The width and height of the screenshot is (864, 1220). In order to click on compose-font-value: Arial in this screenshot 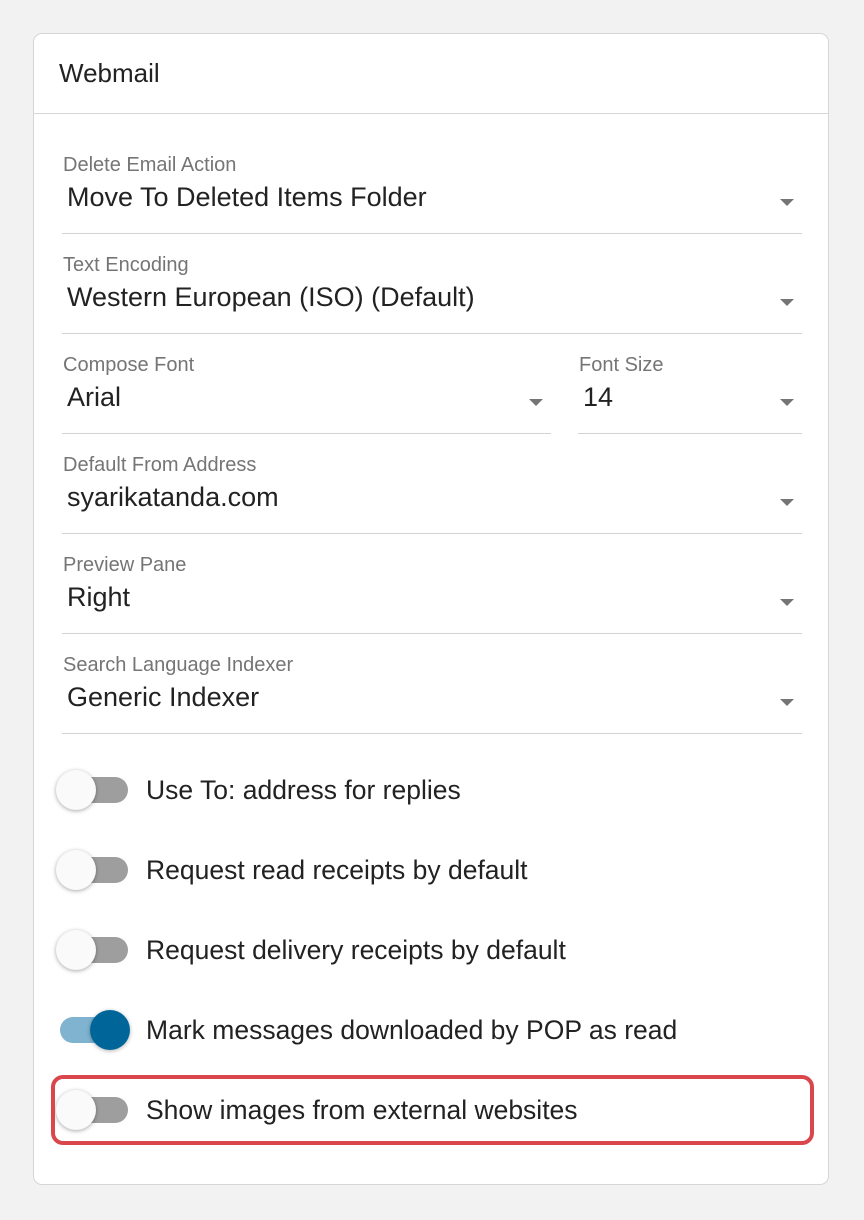, I will do `click(94, 397)`.